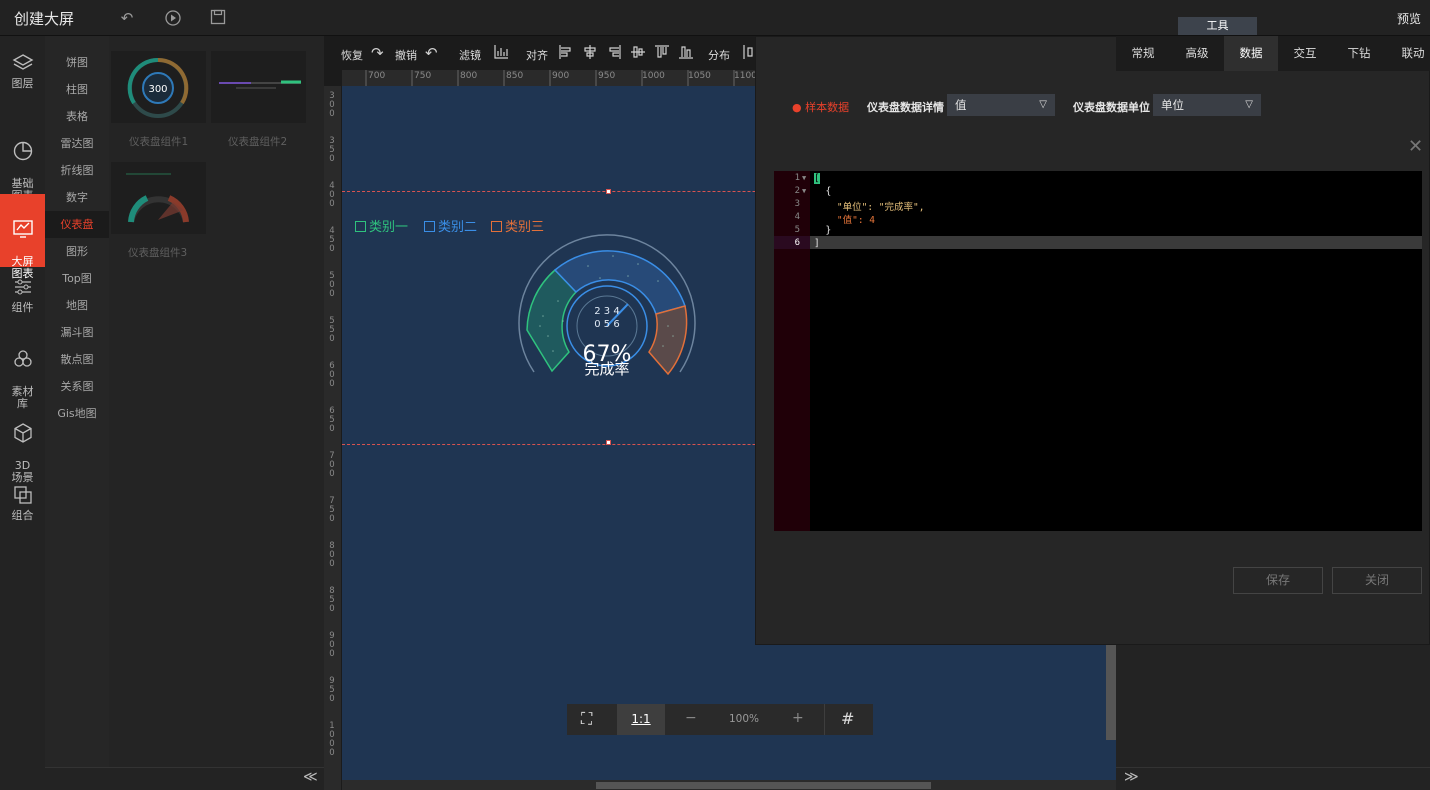 The height and width of the screenshot is (790, 1430). What do you see at coordinates (586, 719) in the screenshot?
I see `fit-screen-icon: ⛶` at bounding box center [586, 719].